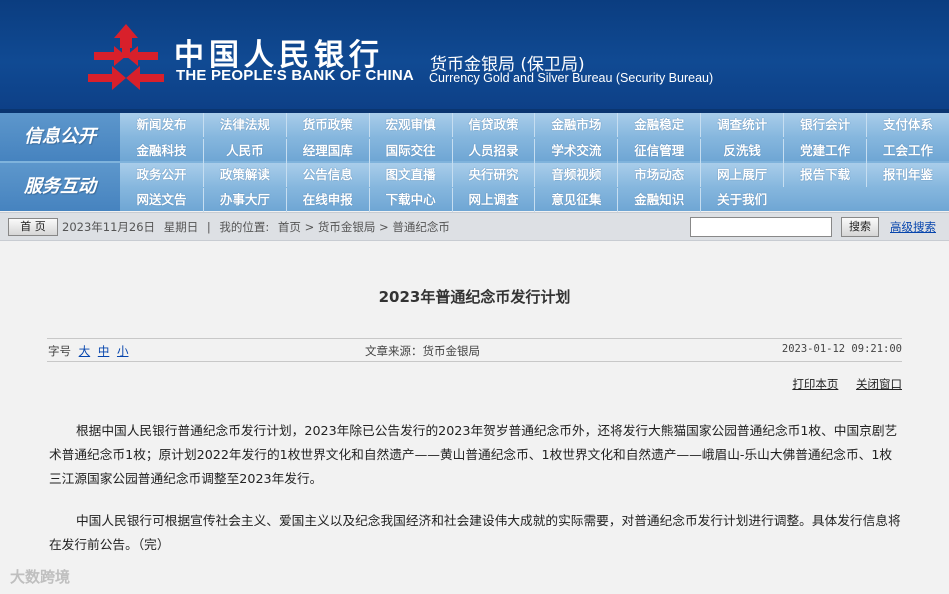  Describe the element at coordinates (181, 227) in the screenshot. I see `current-weekday: 星期日` at that location.